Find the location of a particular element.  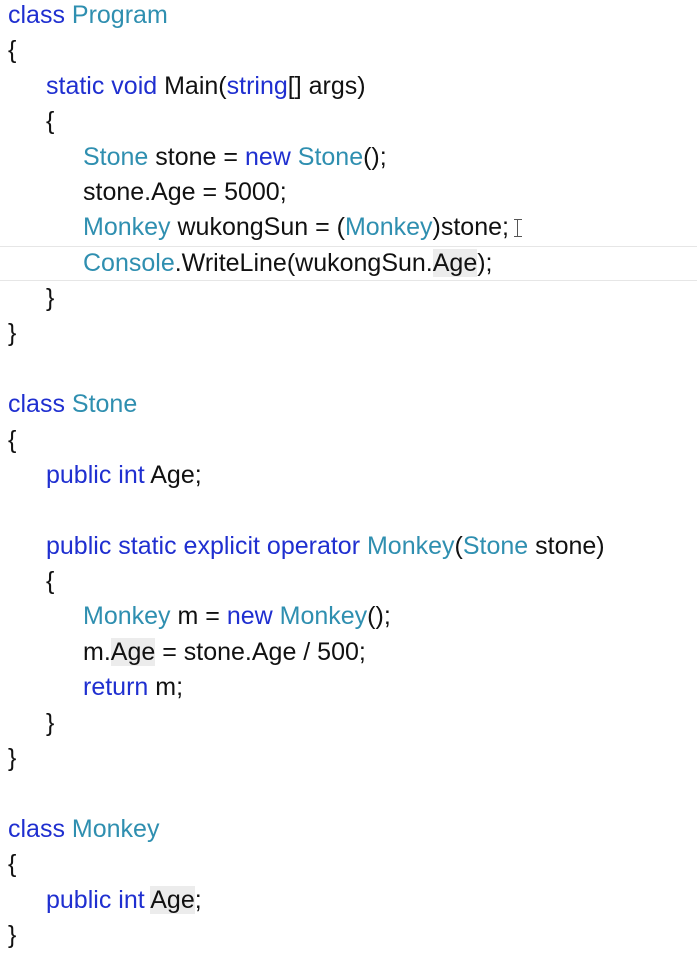

code-line: return m; is located at coordinates (91, 687).